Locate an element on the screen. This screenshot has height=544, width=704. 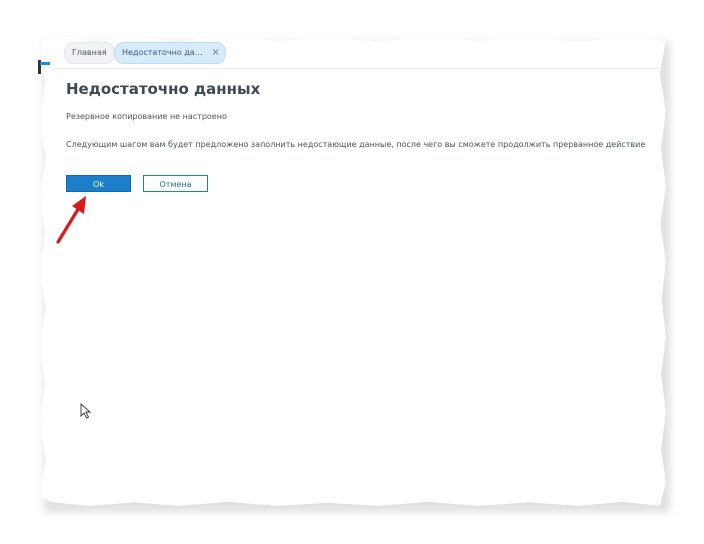
page-title: Недостаточно данных is located at coordinates (163, 89).